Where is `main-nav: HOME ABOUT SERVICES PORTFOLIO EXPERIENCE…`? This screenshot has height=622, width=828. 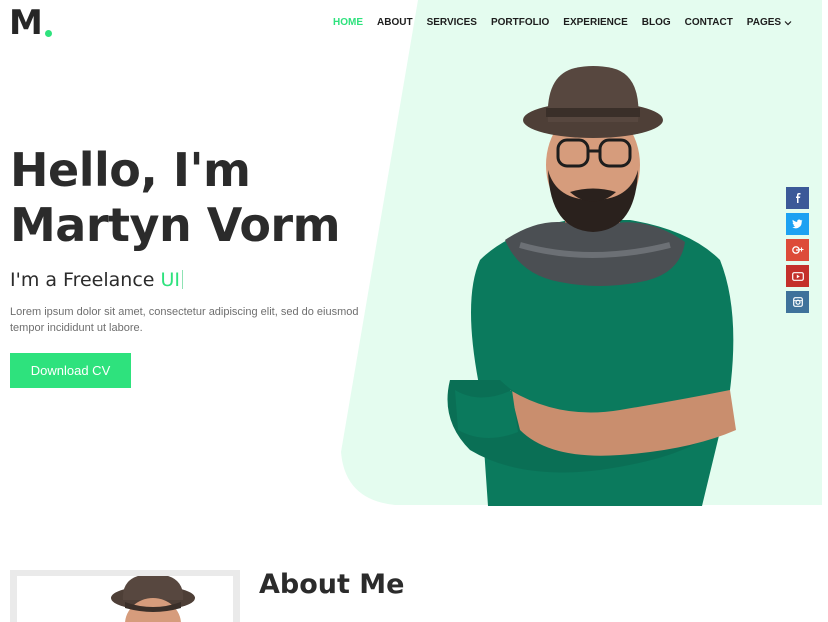
main-nav: HOME ABOUT SERVICES PORTFOLIO EXPERIENCE… is located at coordinates (562, 23).